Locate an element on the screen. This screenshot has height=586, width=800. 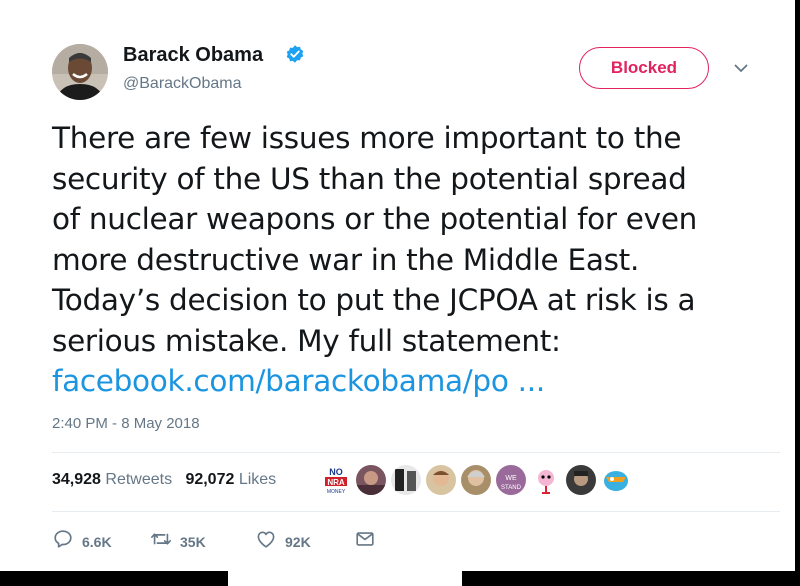
badge-text-nra: NRA is located at coordinates (336, 482).